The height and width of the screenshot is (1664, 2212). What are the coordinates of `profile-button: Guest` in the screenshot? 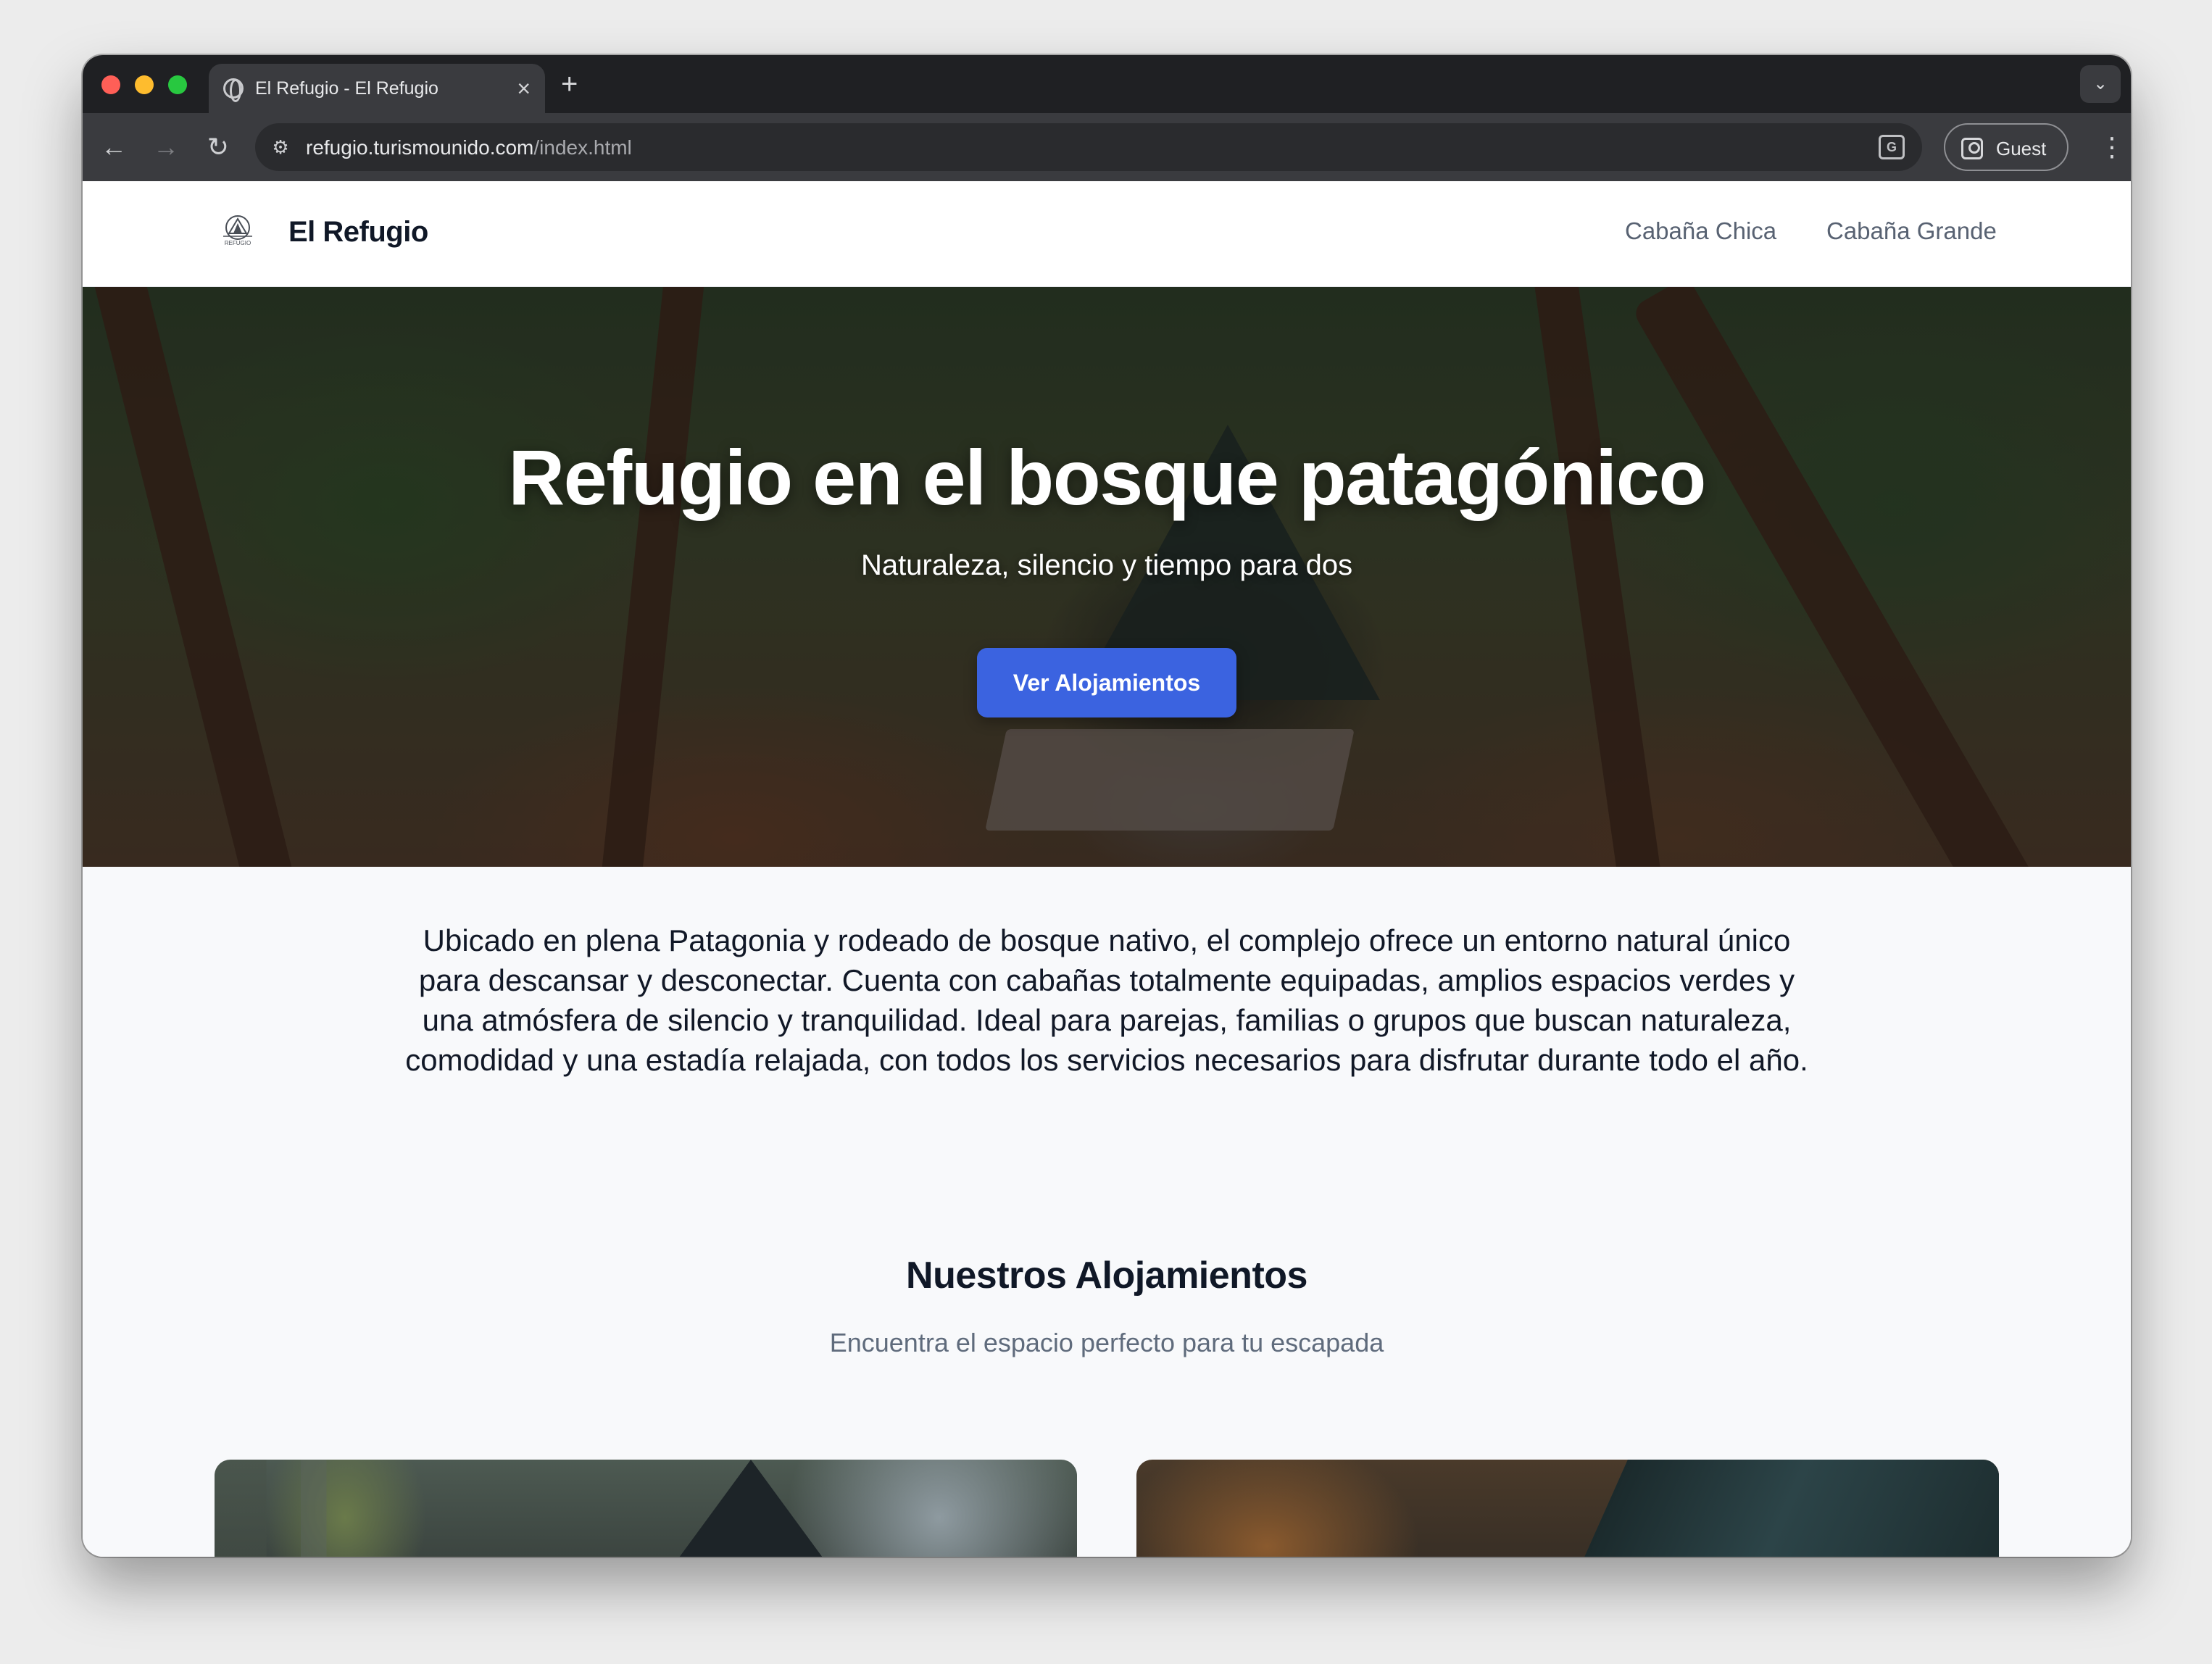 It's located at (2006, 147).